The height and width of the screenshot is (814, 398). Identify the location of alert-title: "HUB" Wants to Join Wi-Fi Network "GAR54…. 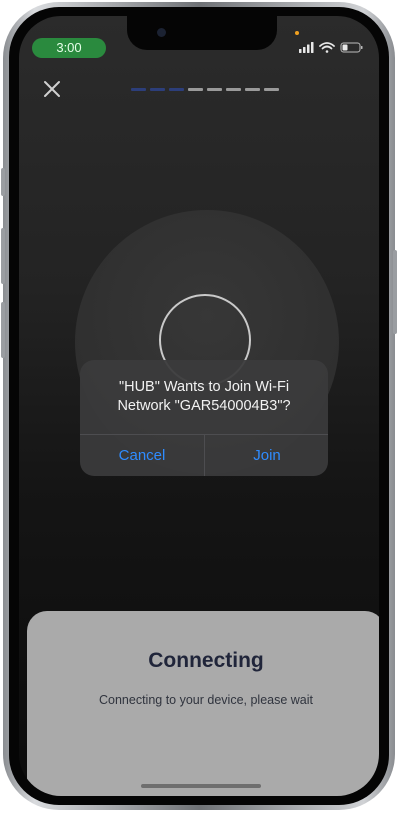
(204, 397).